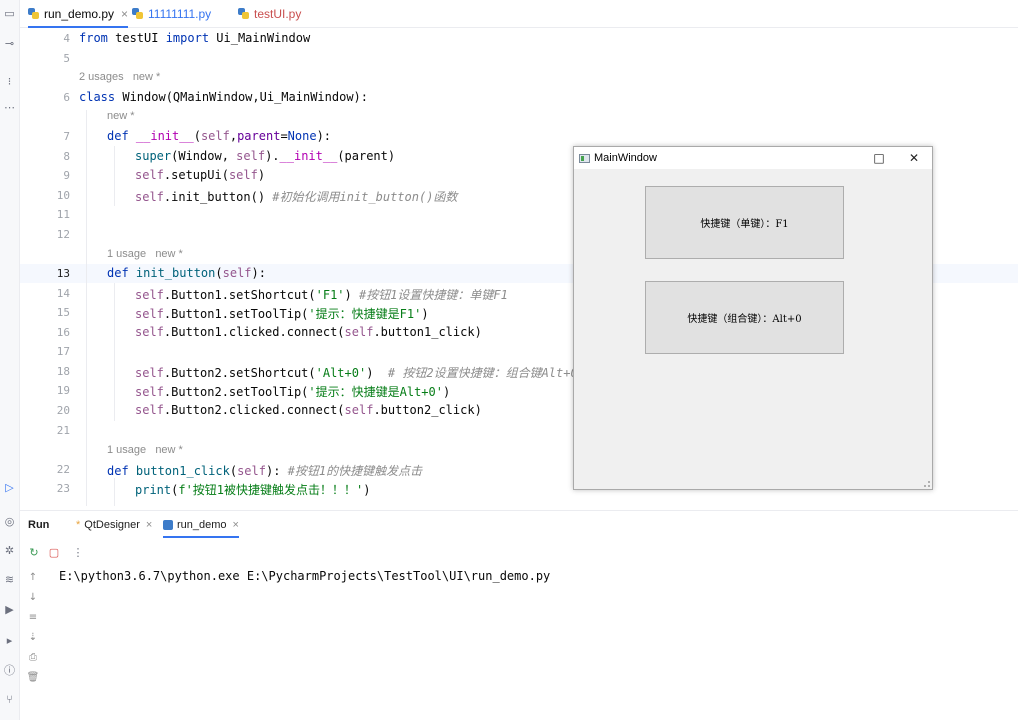 The height and width of the screenshot is (720, 1018). What do you see at coordinates (9, 640) in the screenshot?
I see `terminal-icon: ▸` at bounding box center [9, 640].